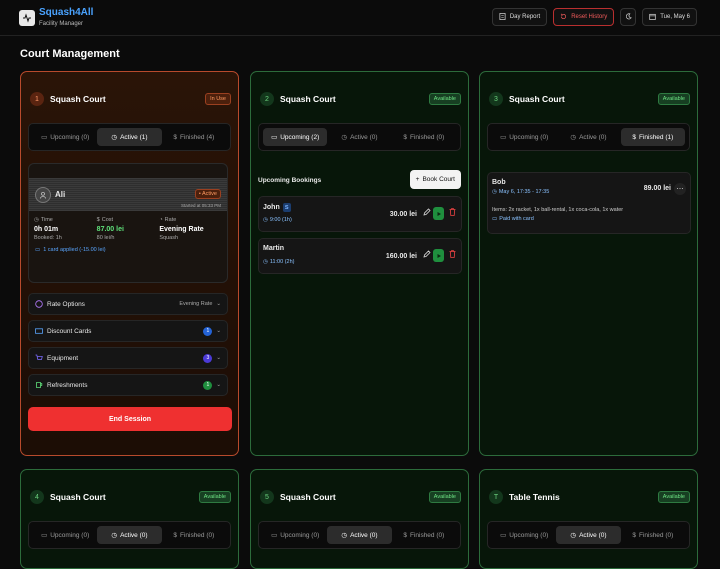  What do you see at coordinates (496, 99) in the screenshot?
I see `court-number: 3` at bounding box center [496, 99].